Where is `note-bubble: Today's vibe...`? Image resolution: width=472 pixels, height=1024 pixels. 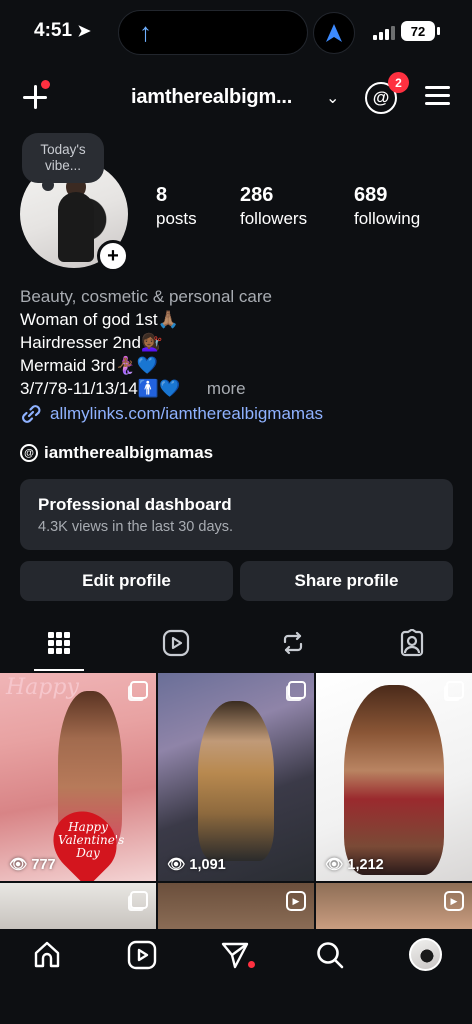
note-bubble: Today's vibe... is located at coordinates (63, 162).